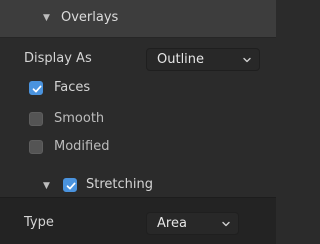 Image resolution: width=320 pixels, height=244 pixels. Describe the element at coordinates (46, 186) in the screenshot. I see `stretching-disclosure-triangle-icon: ▼` at that location.